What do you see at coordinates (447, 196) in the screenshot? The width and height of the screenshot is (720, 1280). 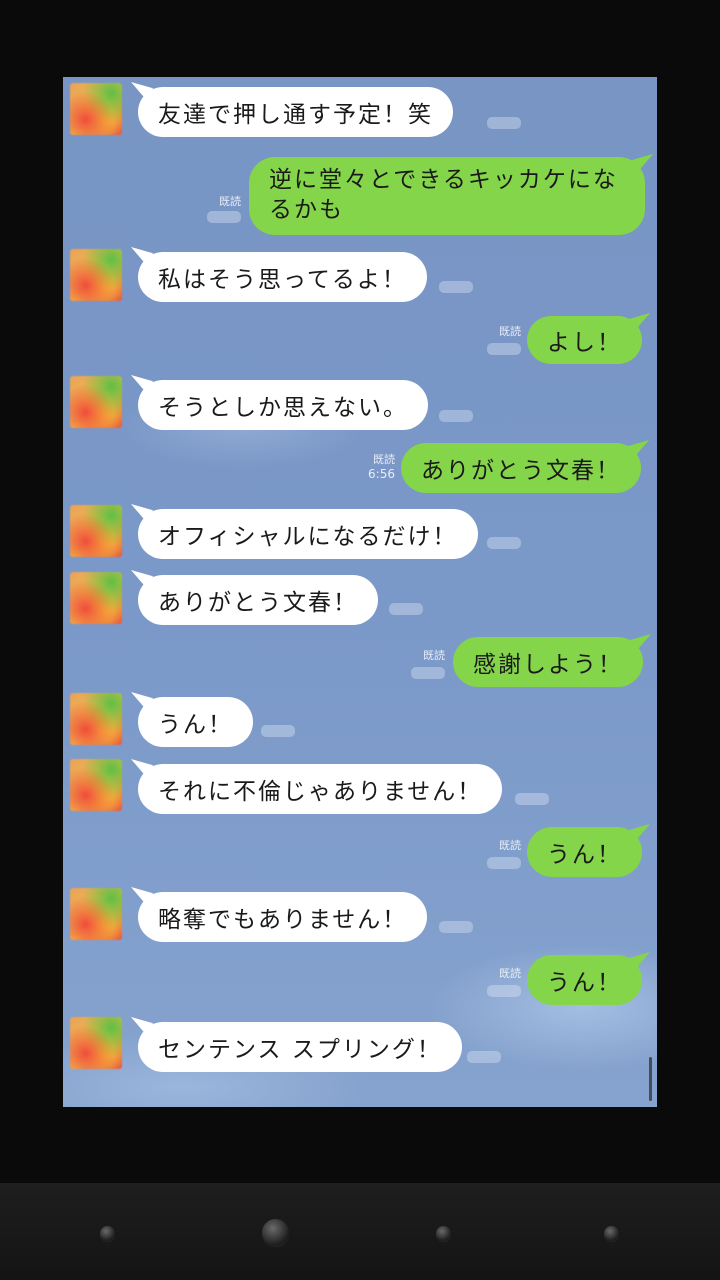 I see `outgoing-message-bubble: 逆に堂々とできるキッカケになるかも` at bounding box center [447, 196].